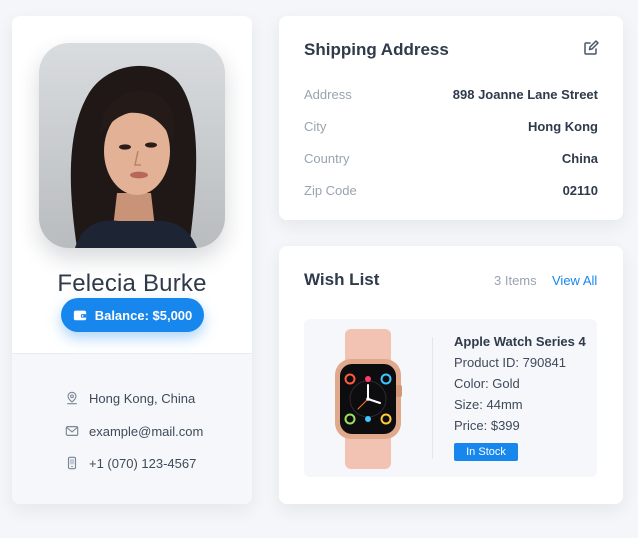 The width and height of the screenshot is (638, 538). What do you see at coordinates (591, 48) in the screenshot?
I see `edit-icon` at bounding box center [591, 48].